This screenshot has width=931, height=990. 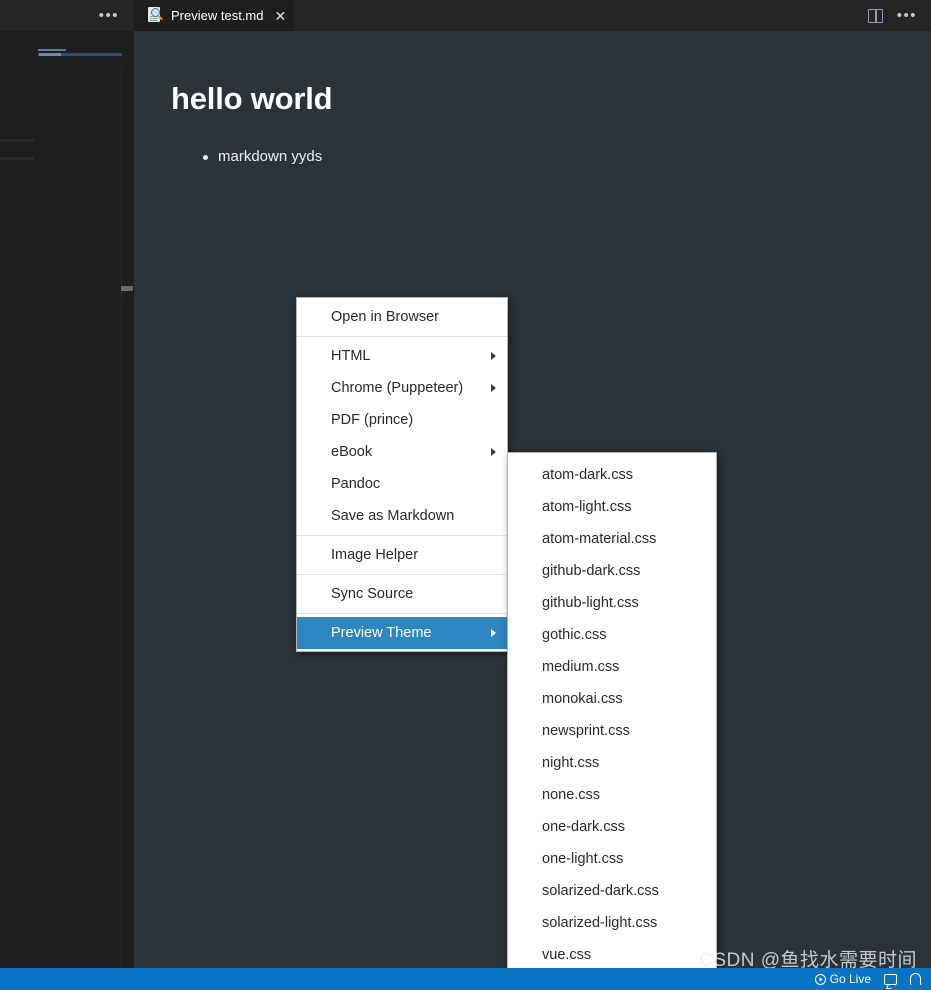 I want to click on menu-item-image-helper: Image Helper, so click(x=402, y=555).